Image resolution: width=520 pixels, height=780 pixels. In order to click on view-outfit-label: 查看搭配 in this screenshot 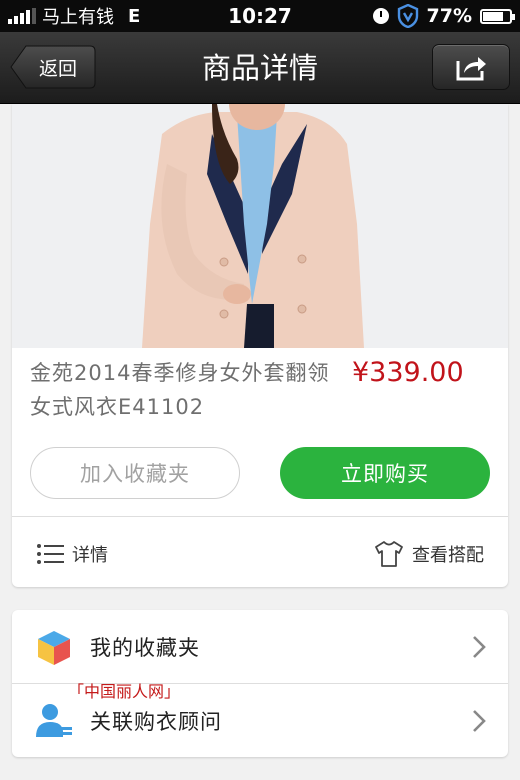, I will do `click(448, 555)`.